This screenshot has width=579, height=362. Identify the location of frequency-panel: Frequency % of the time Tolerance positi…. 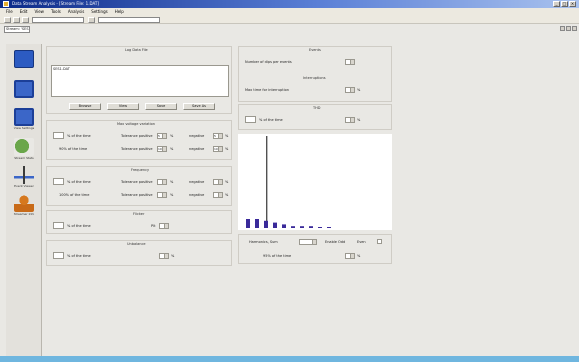
(139, 186).